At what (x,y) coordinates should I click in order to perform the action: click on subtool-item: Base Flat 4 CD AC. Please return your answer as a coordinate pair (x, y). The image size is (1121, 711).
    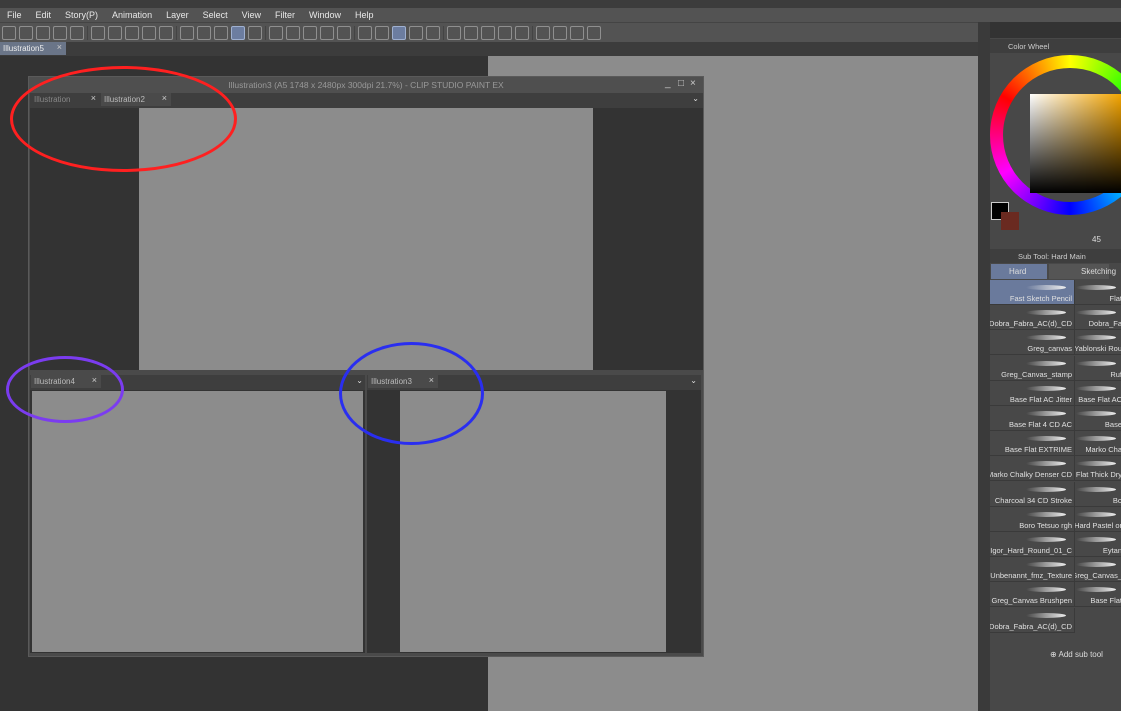
    Looking at the image, I should click on (1032, 418).